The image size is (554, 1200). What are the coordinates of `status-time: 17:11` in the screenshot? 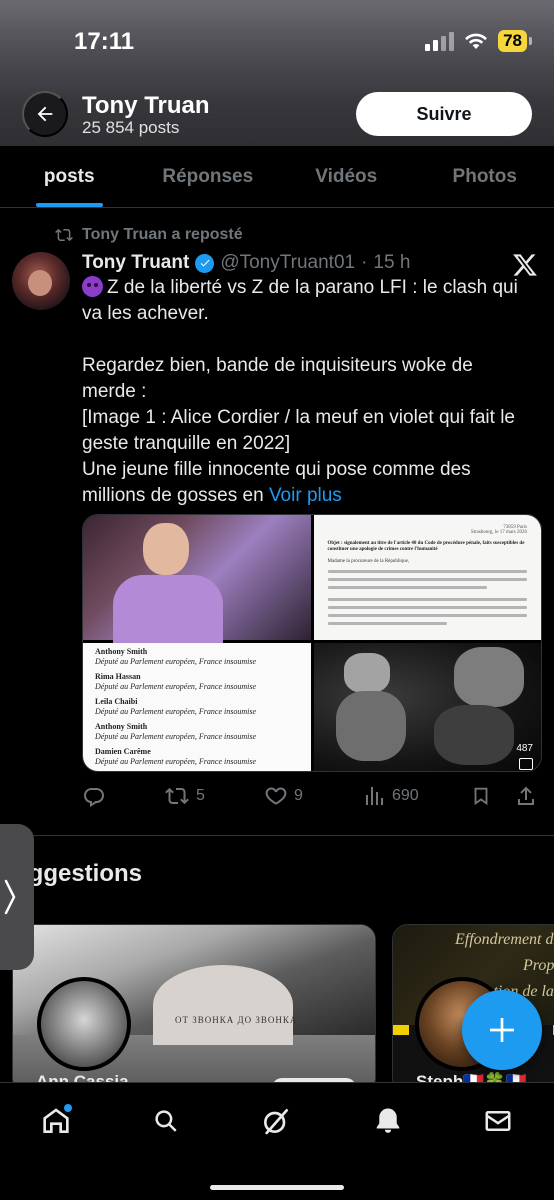 It's located at (104, 41).